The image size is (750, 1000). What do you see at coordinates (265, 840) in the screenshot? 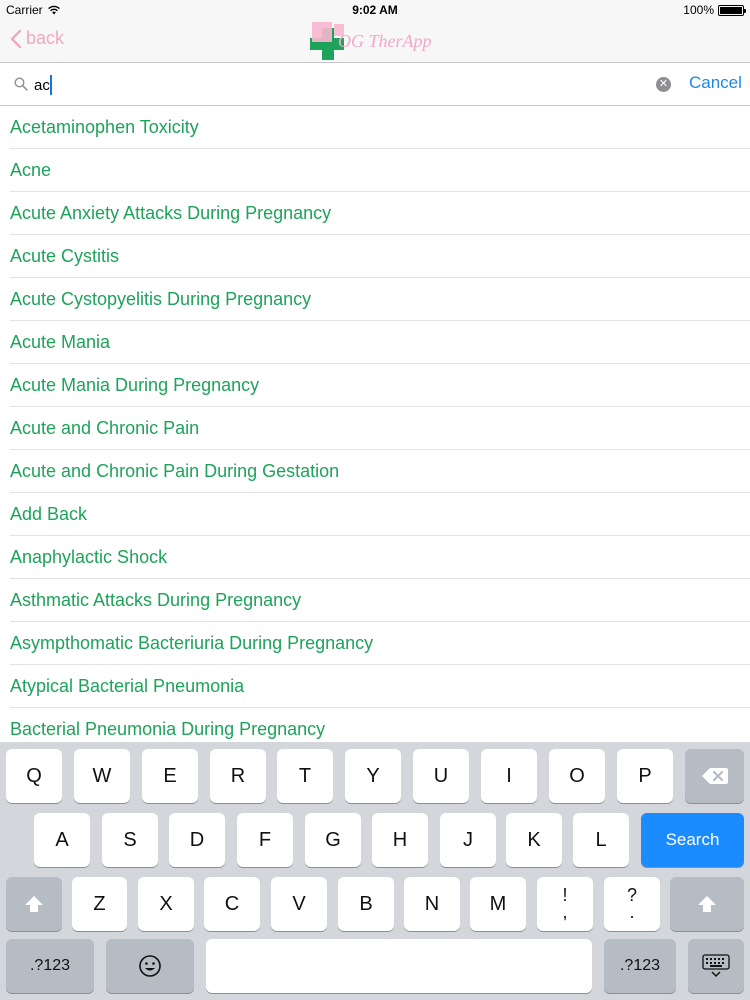
I see `key-f: F` at bounding box center [265, 840].